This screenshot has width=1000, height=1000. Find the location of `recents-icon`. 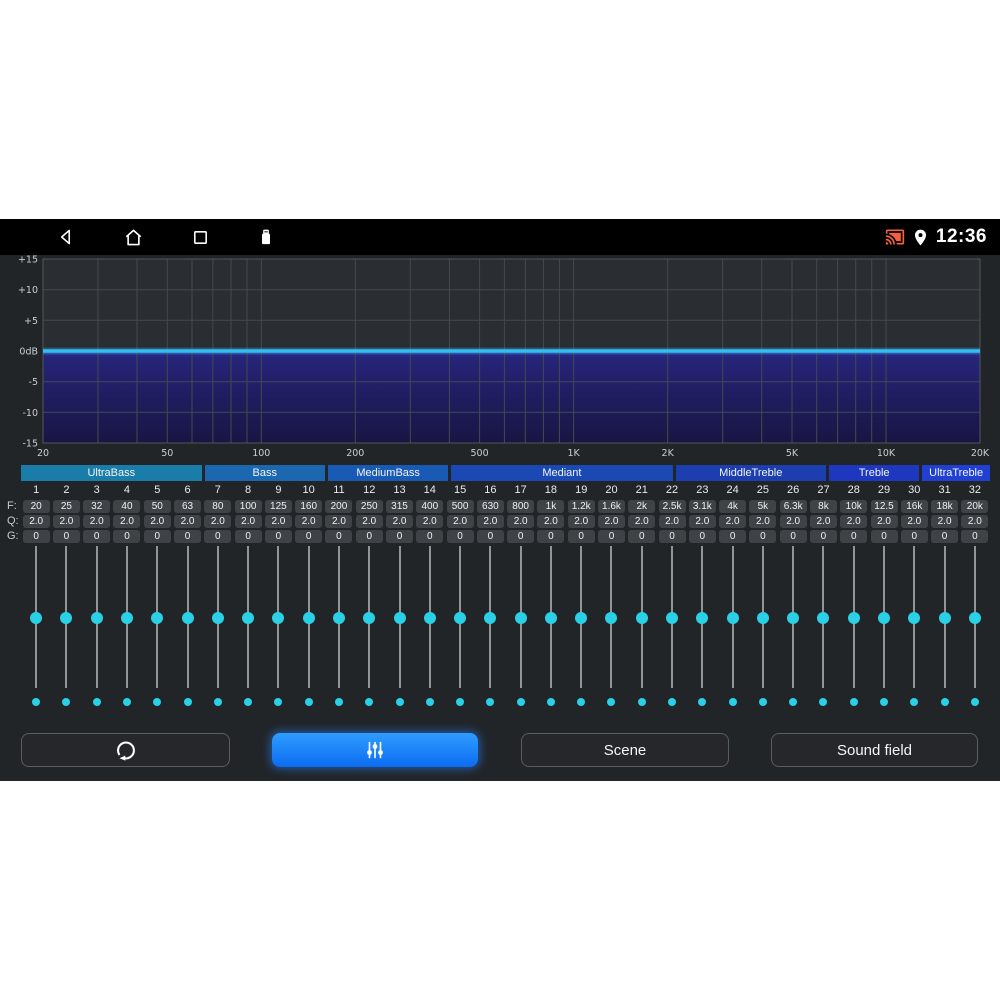

recents-icon is located at coordinates (200, 237).